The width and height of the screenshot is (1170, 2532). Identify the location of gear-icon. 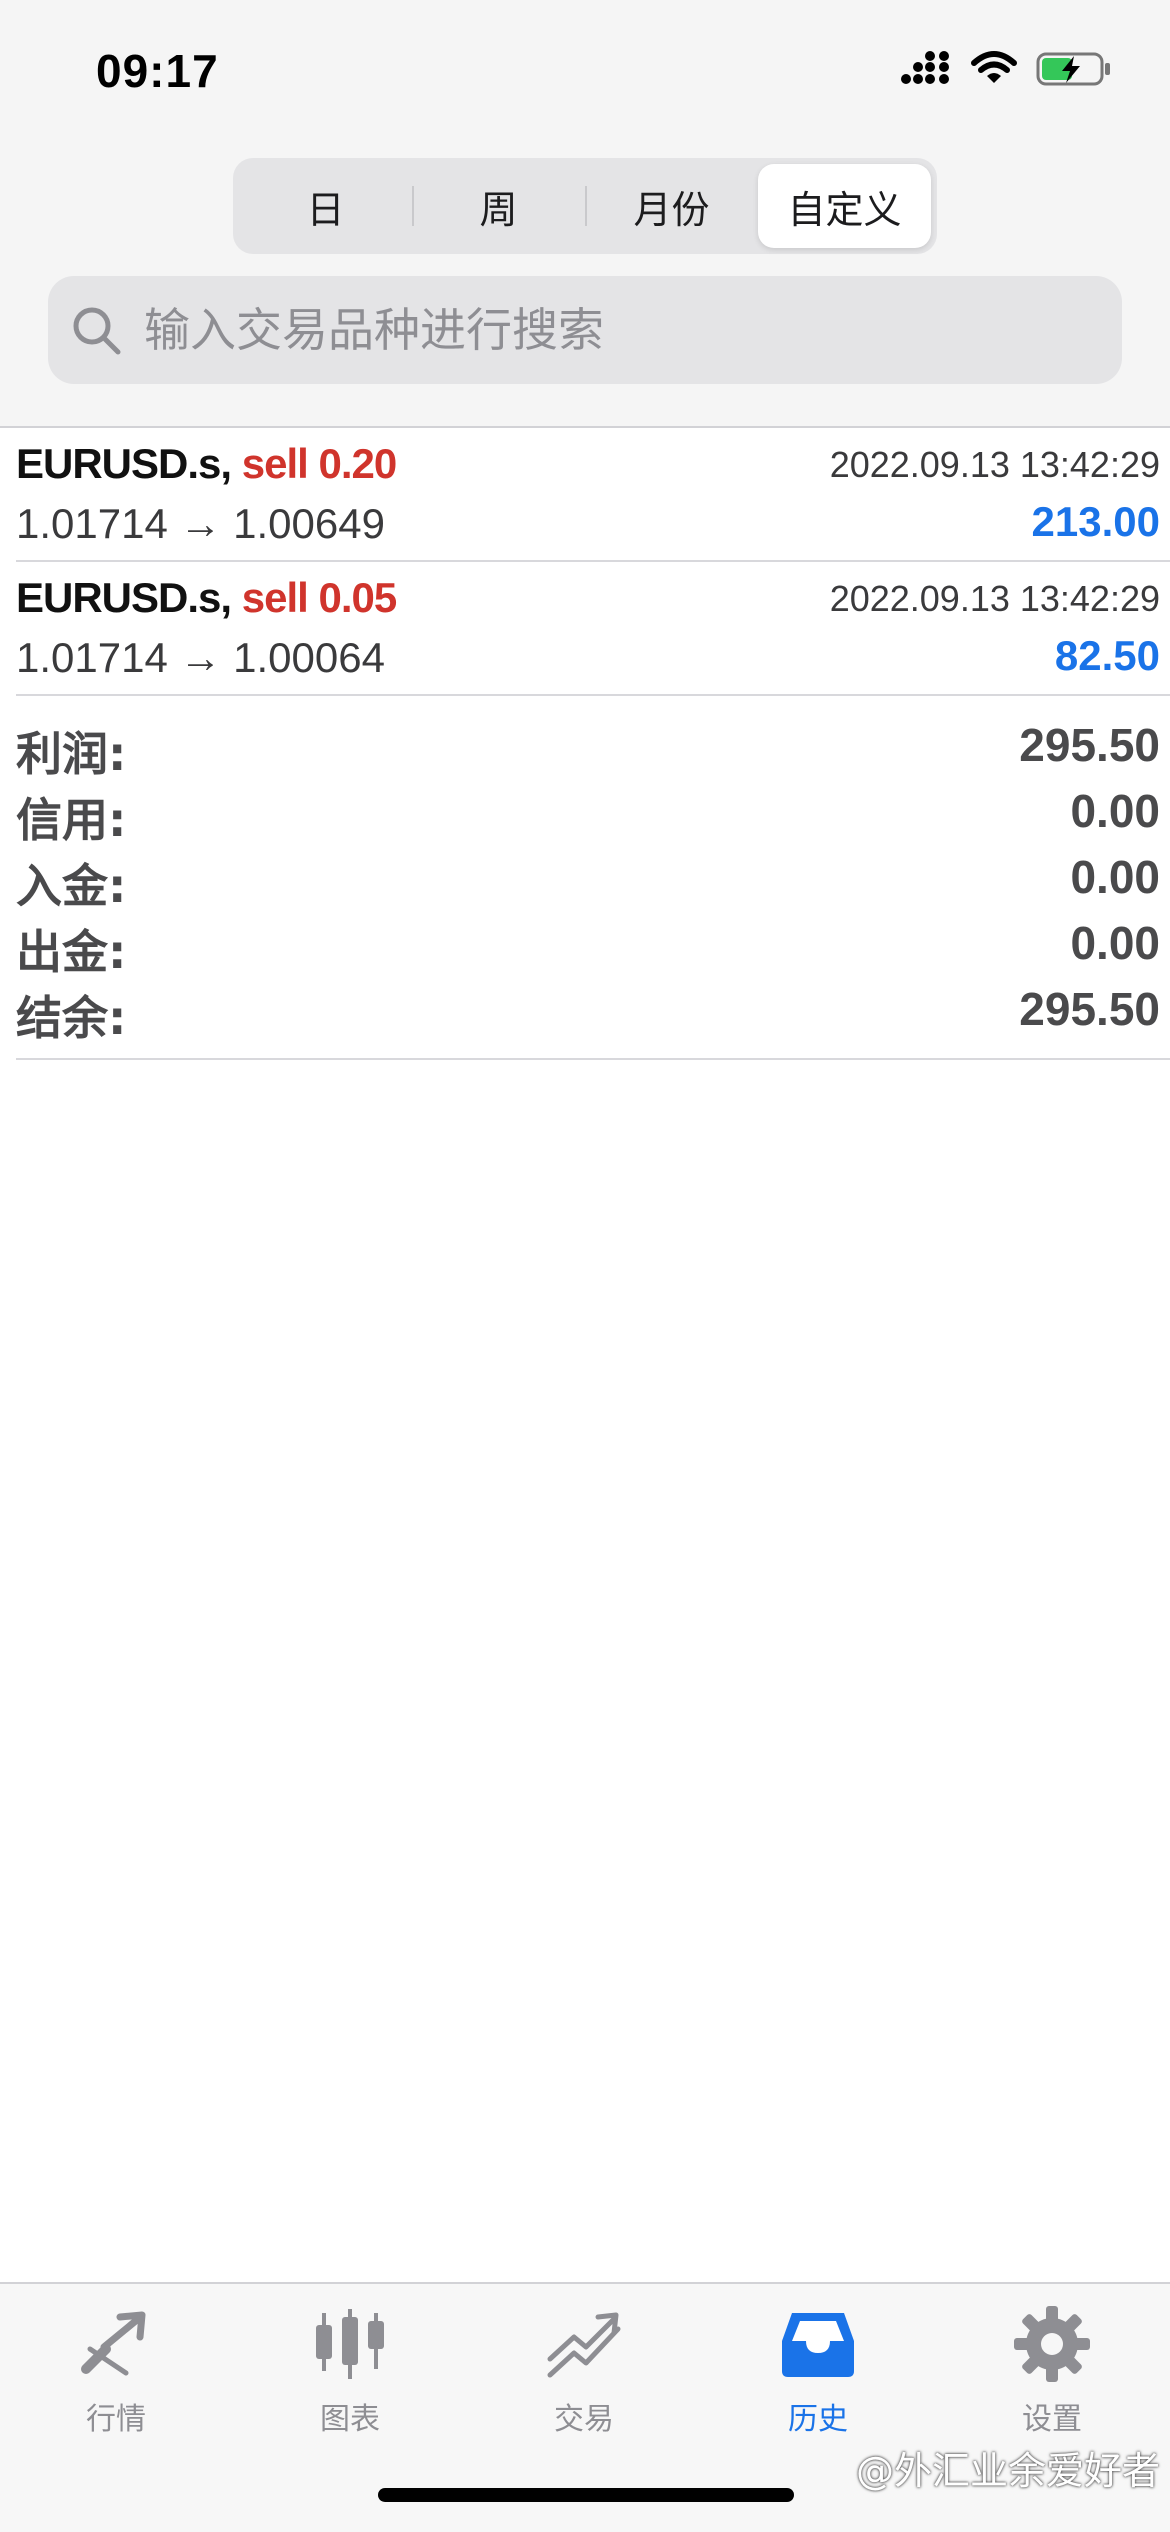
(1052, 2344).